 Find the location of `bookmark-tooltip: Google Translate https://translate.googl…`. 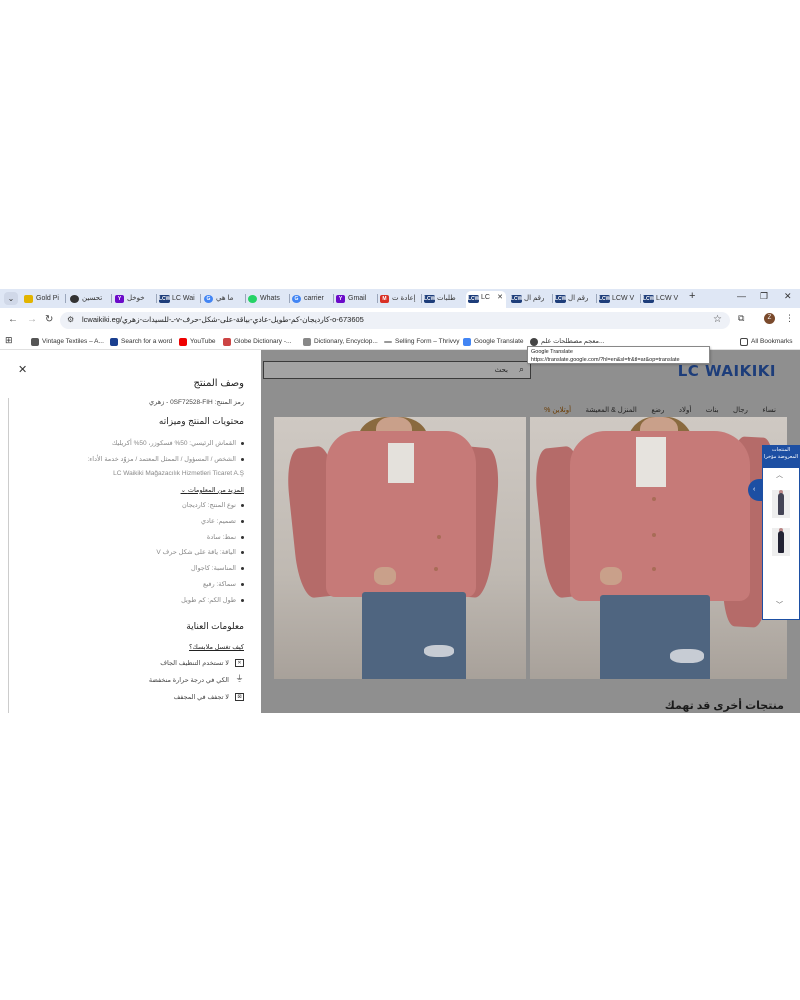

bookmark-tooltip: Google Translate https://translate.googl… is located at coordinates (618, 355).